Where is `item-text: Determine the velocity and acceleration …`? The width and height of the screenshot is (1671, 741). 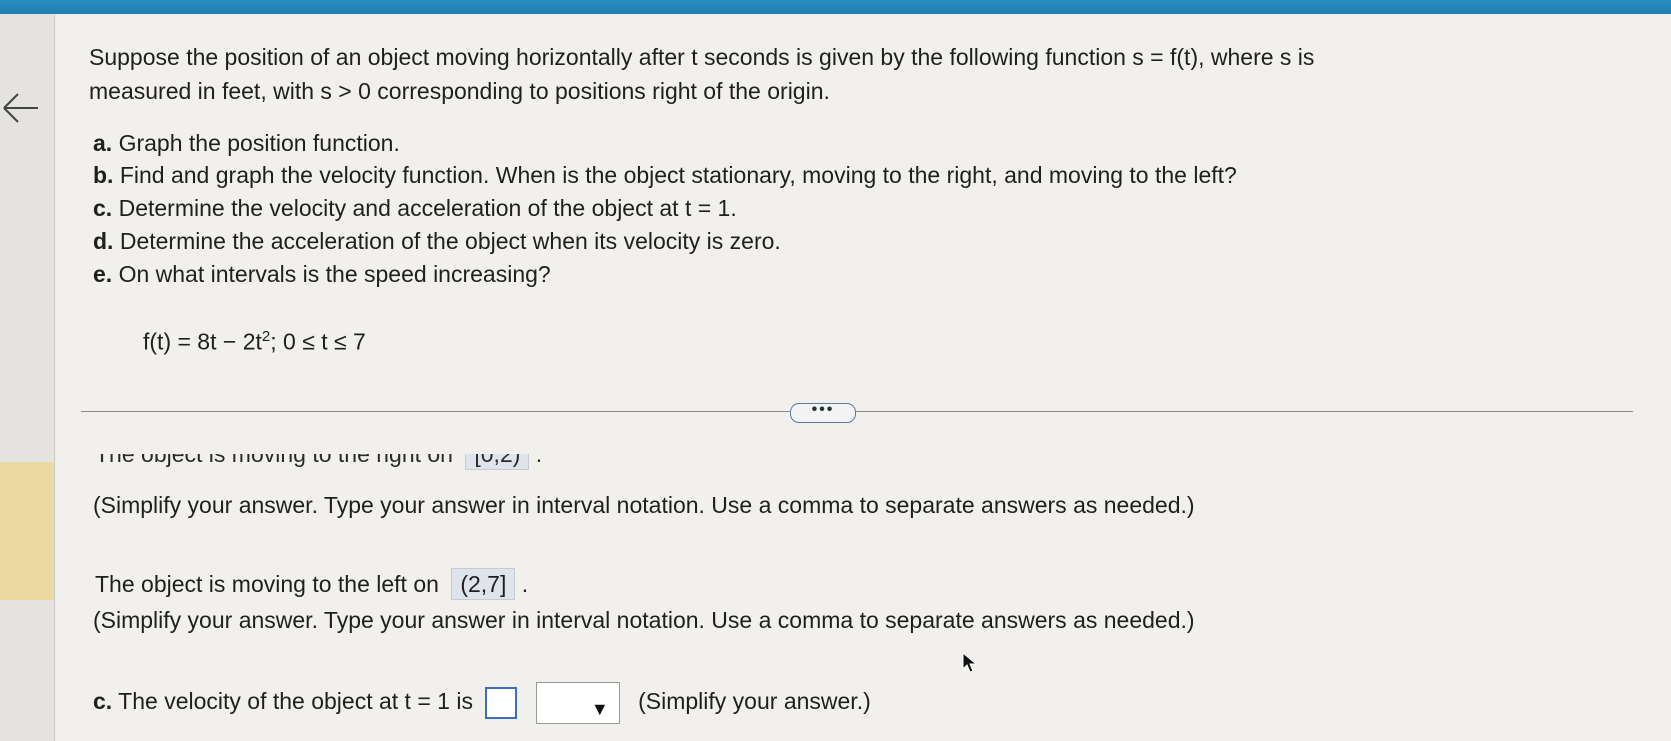 item-text: Determine the velocity and acceleration … is located at coordinates (427, 208).